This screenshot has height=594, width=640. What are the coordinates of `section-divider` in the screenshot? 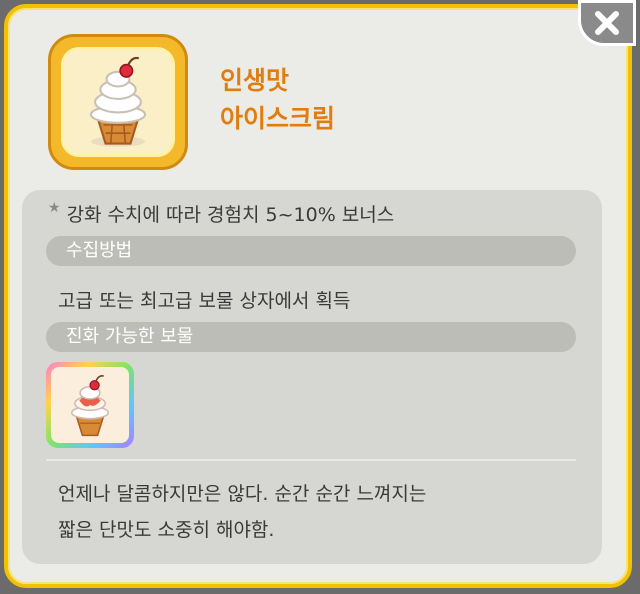 It's located at (311, 460).